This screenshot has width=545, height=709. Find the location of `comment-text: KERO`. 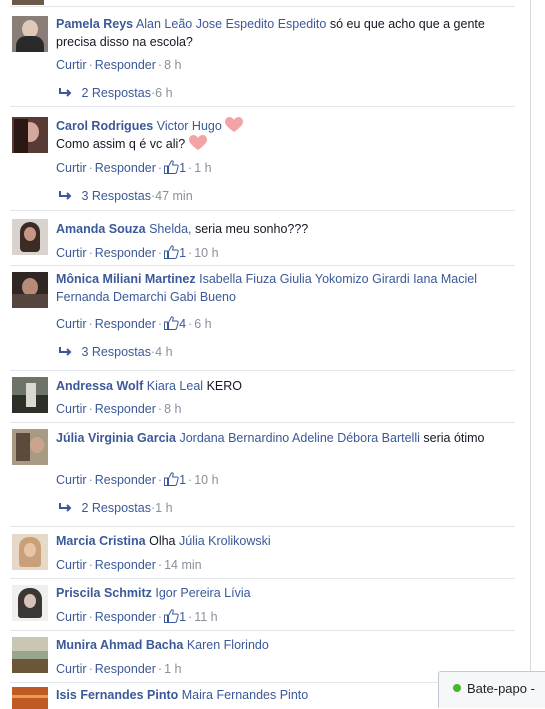

comment-text: KERO is located at coordinates (224, 386).